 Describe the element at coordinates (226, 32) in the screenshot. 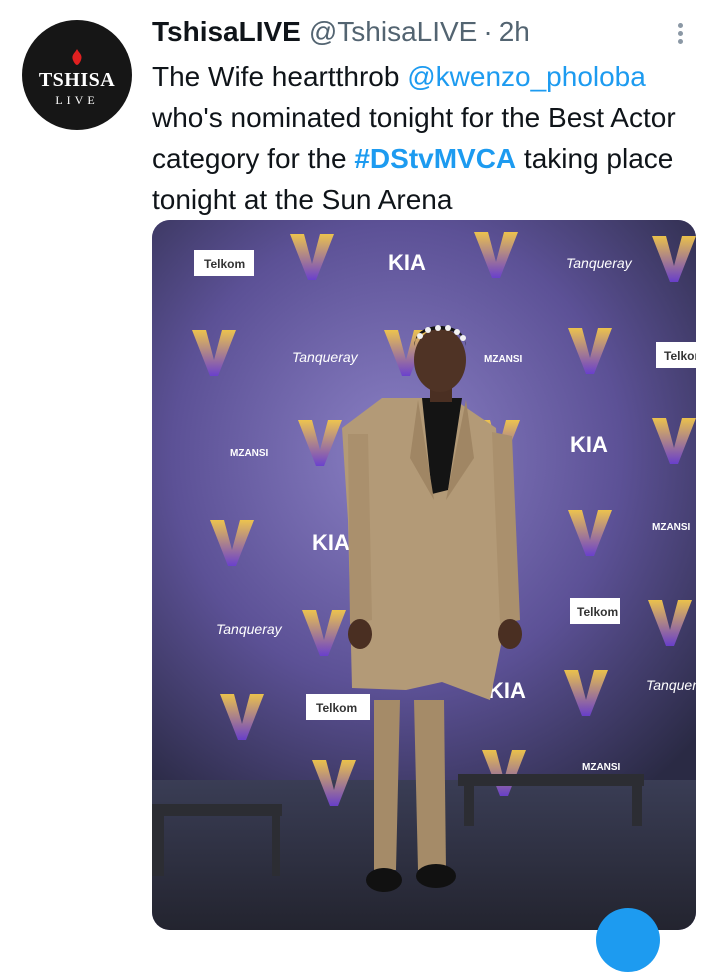

I see `display-name: TshisaLIVE` at that location.